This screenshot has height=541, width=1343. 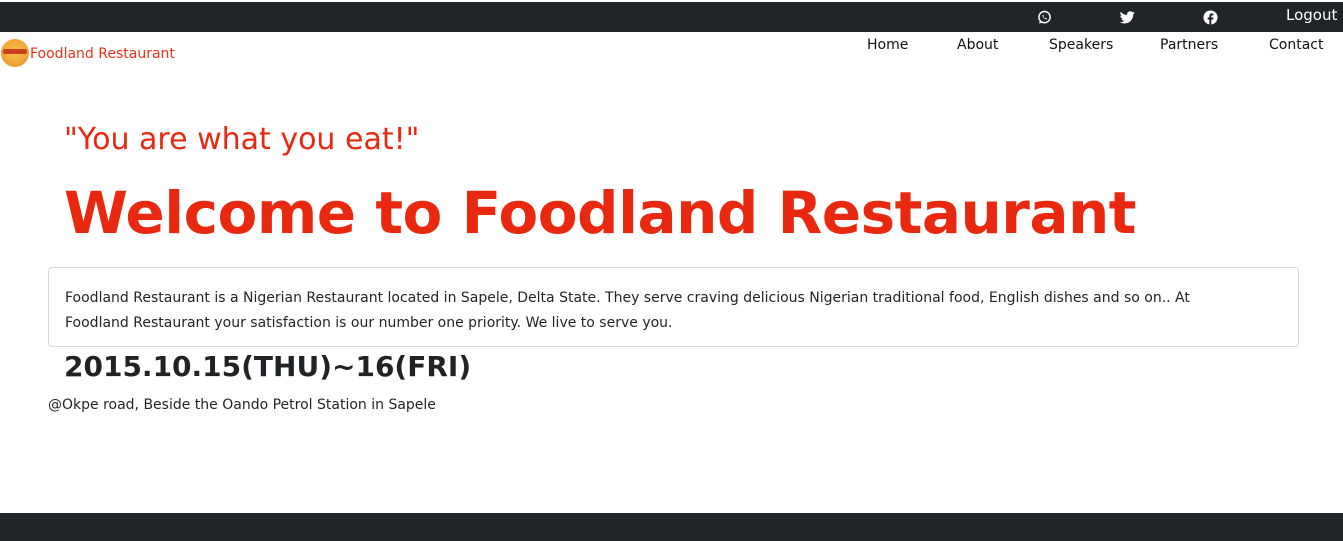 I want to click on brand-name: Foodland Restaurant, so click(x=102, y=54).